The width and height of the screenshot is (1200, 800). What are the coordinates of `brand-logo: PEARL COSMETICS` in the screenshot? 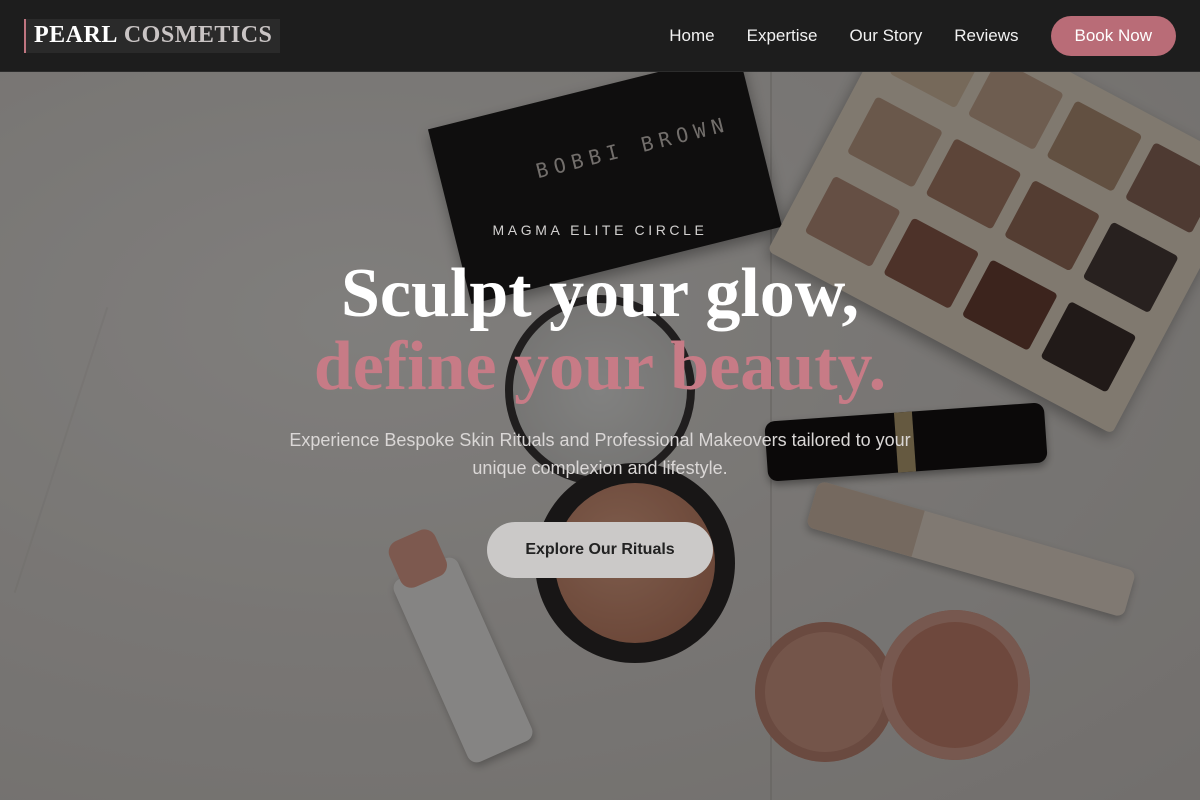 It's located at (152, 35).